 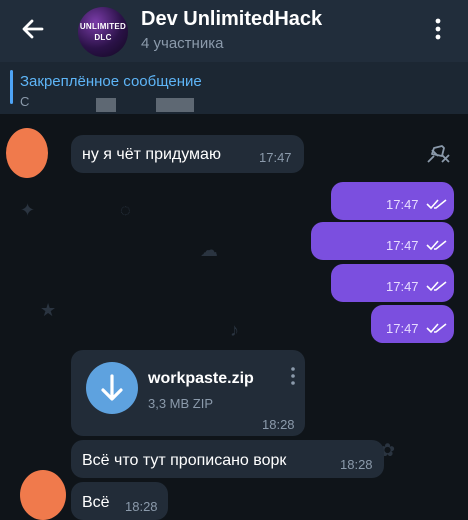 I want to click on file-more-icon, so click(x=293, y=376).